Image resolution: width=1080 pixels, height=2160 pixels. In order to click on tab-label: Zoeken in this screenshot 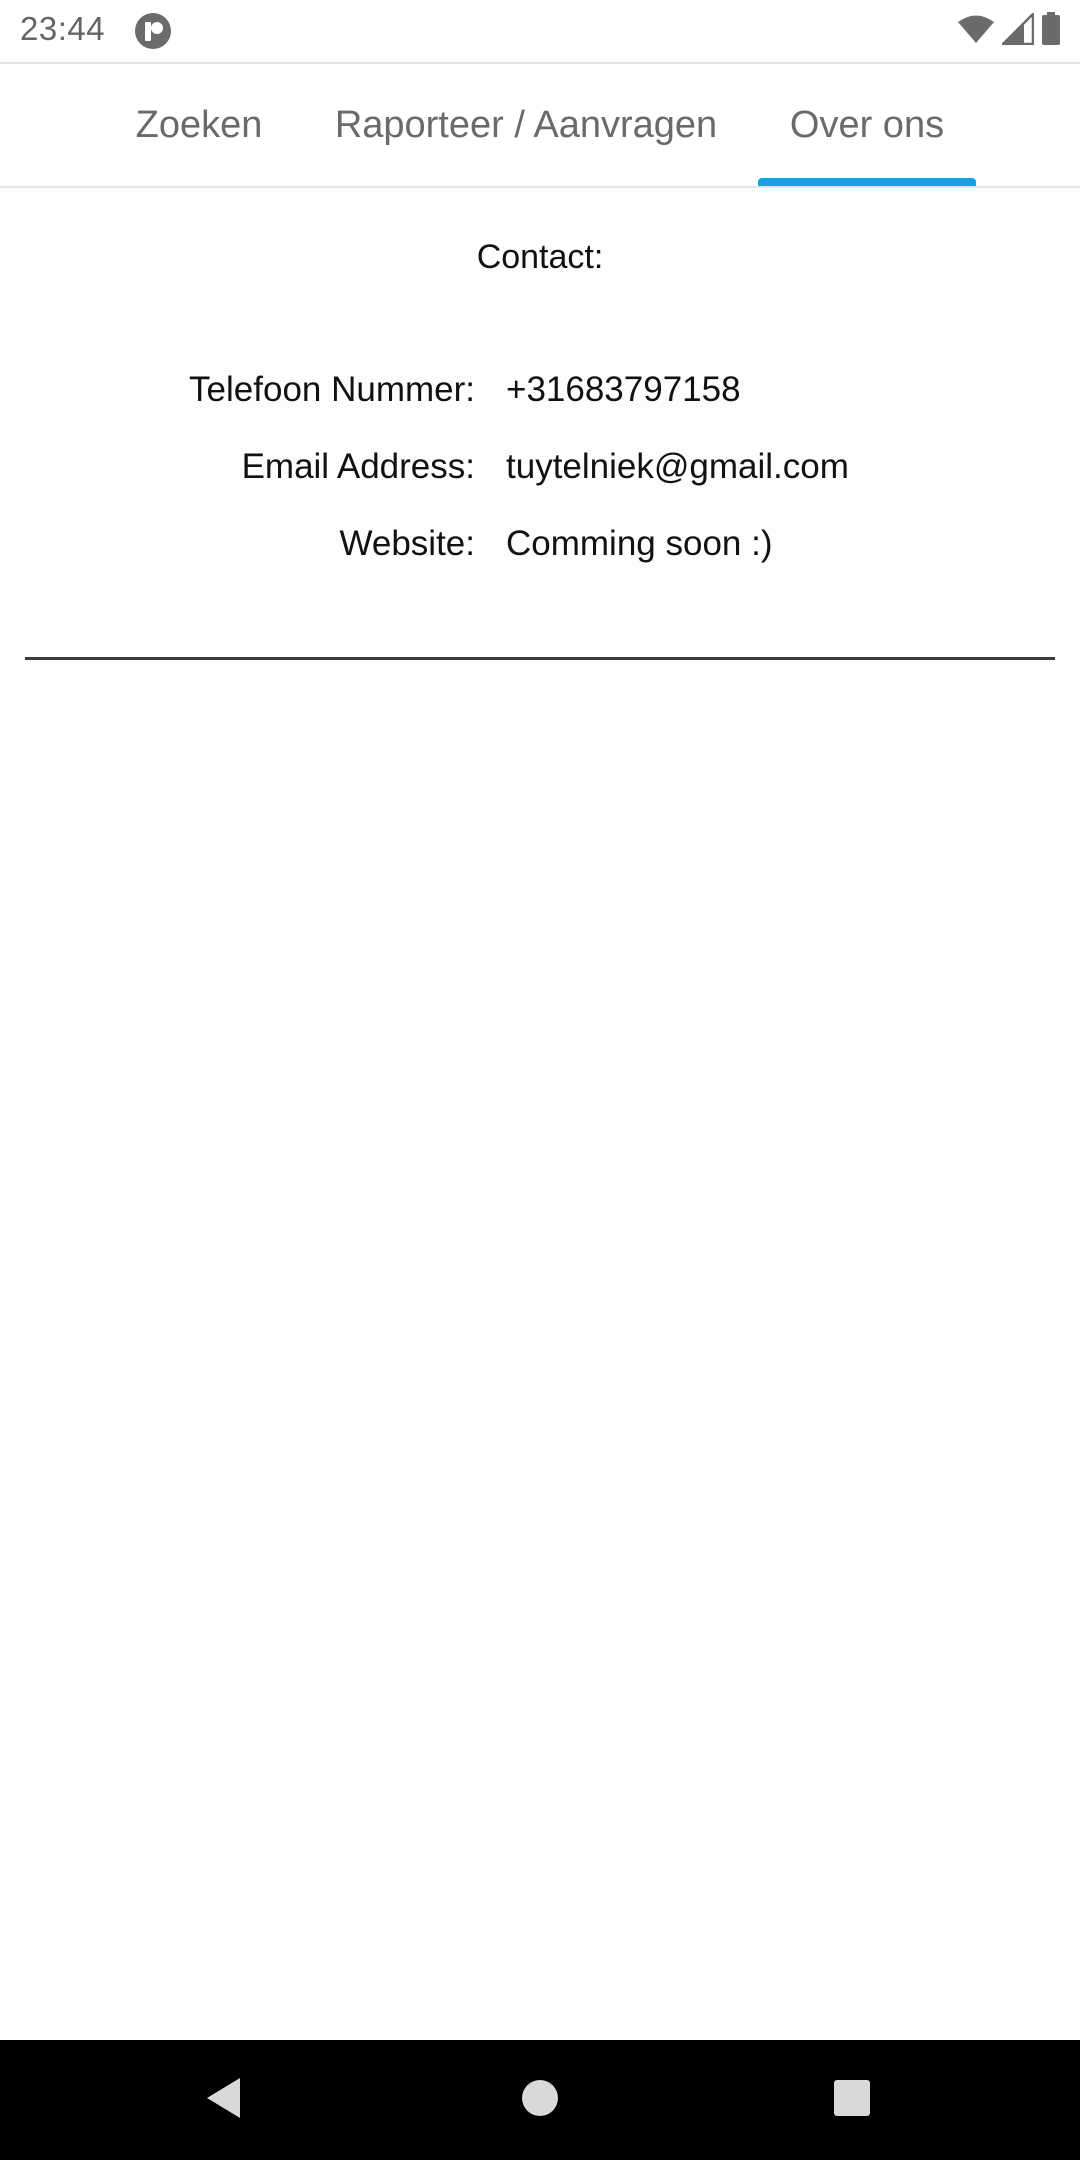, I will do `click(199, 124)`.